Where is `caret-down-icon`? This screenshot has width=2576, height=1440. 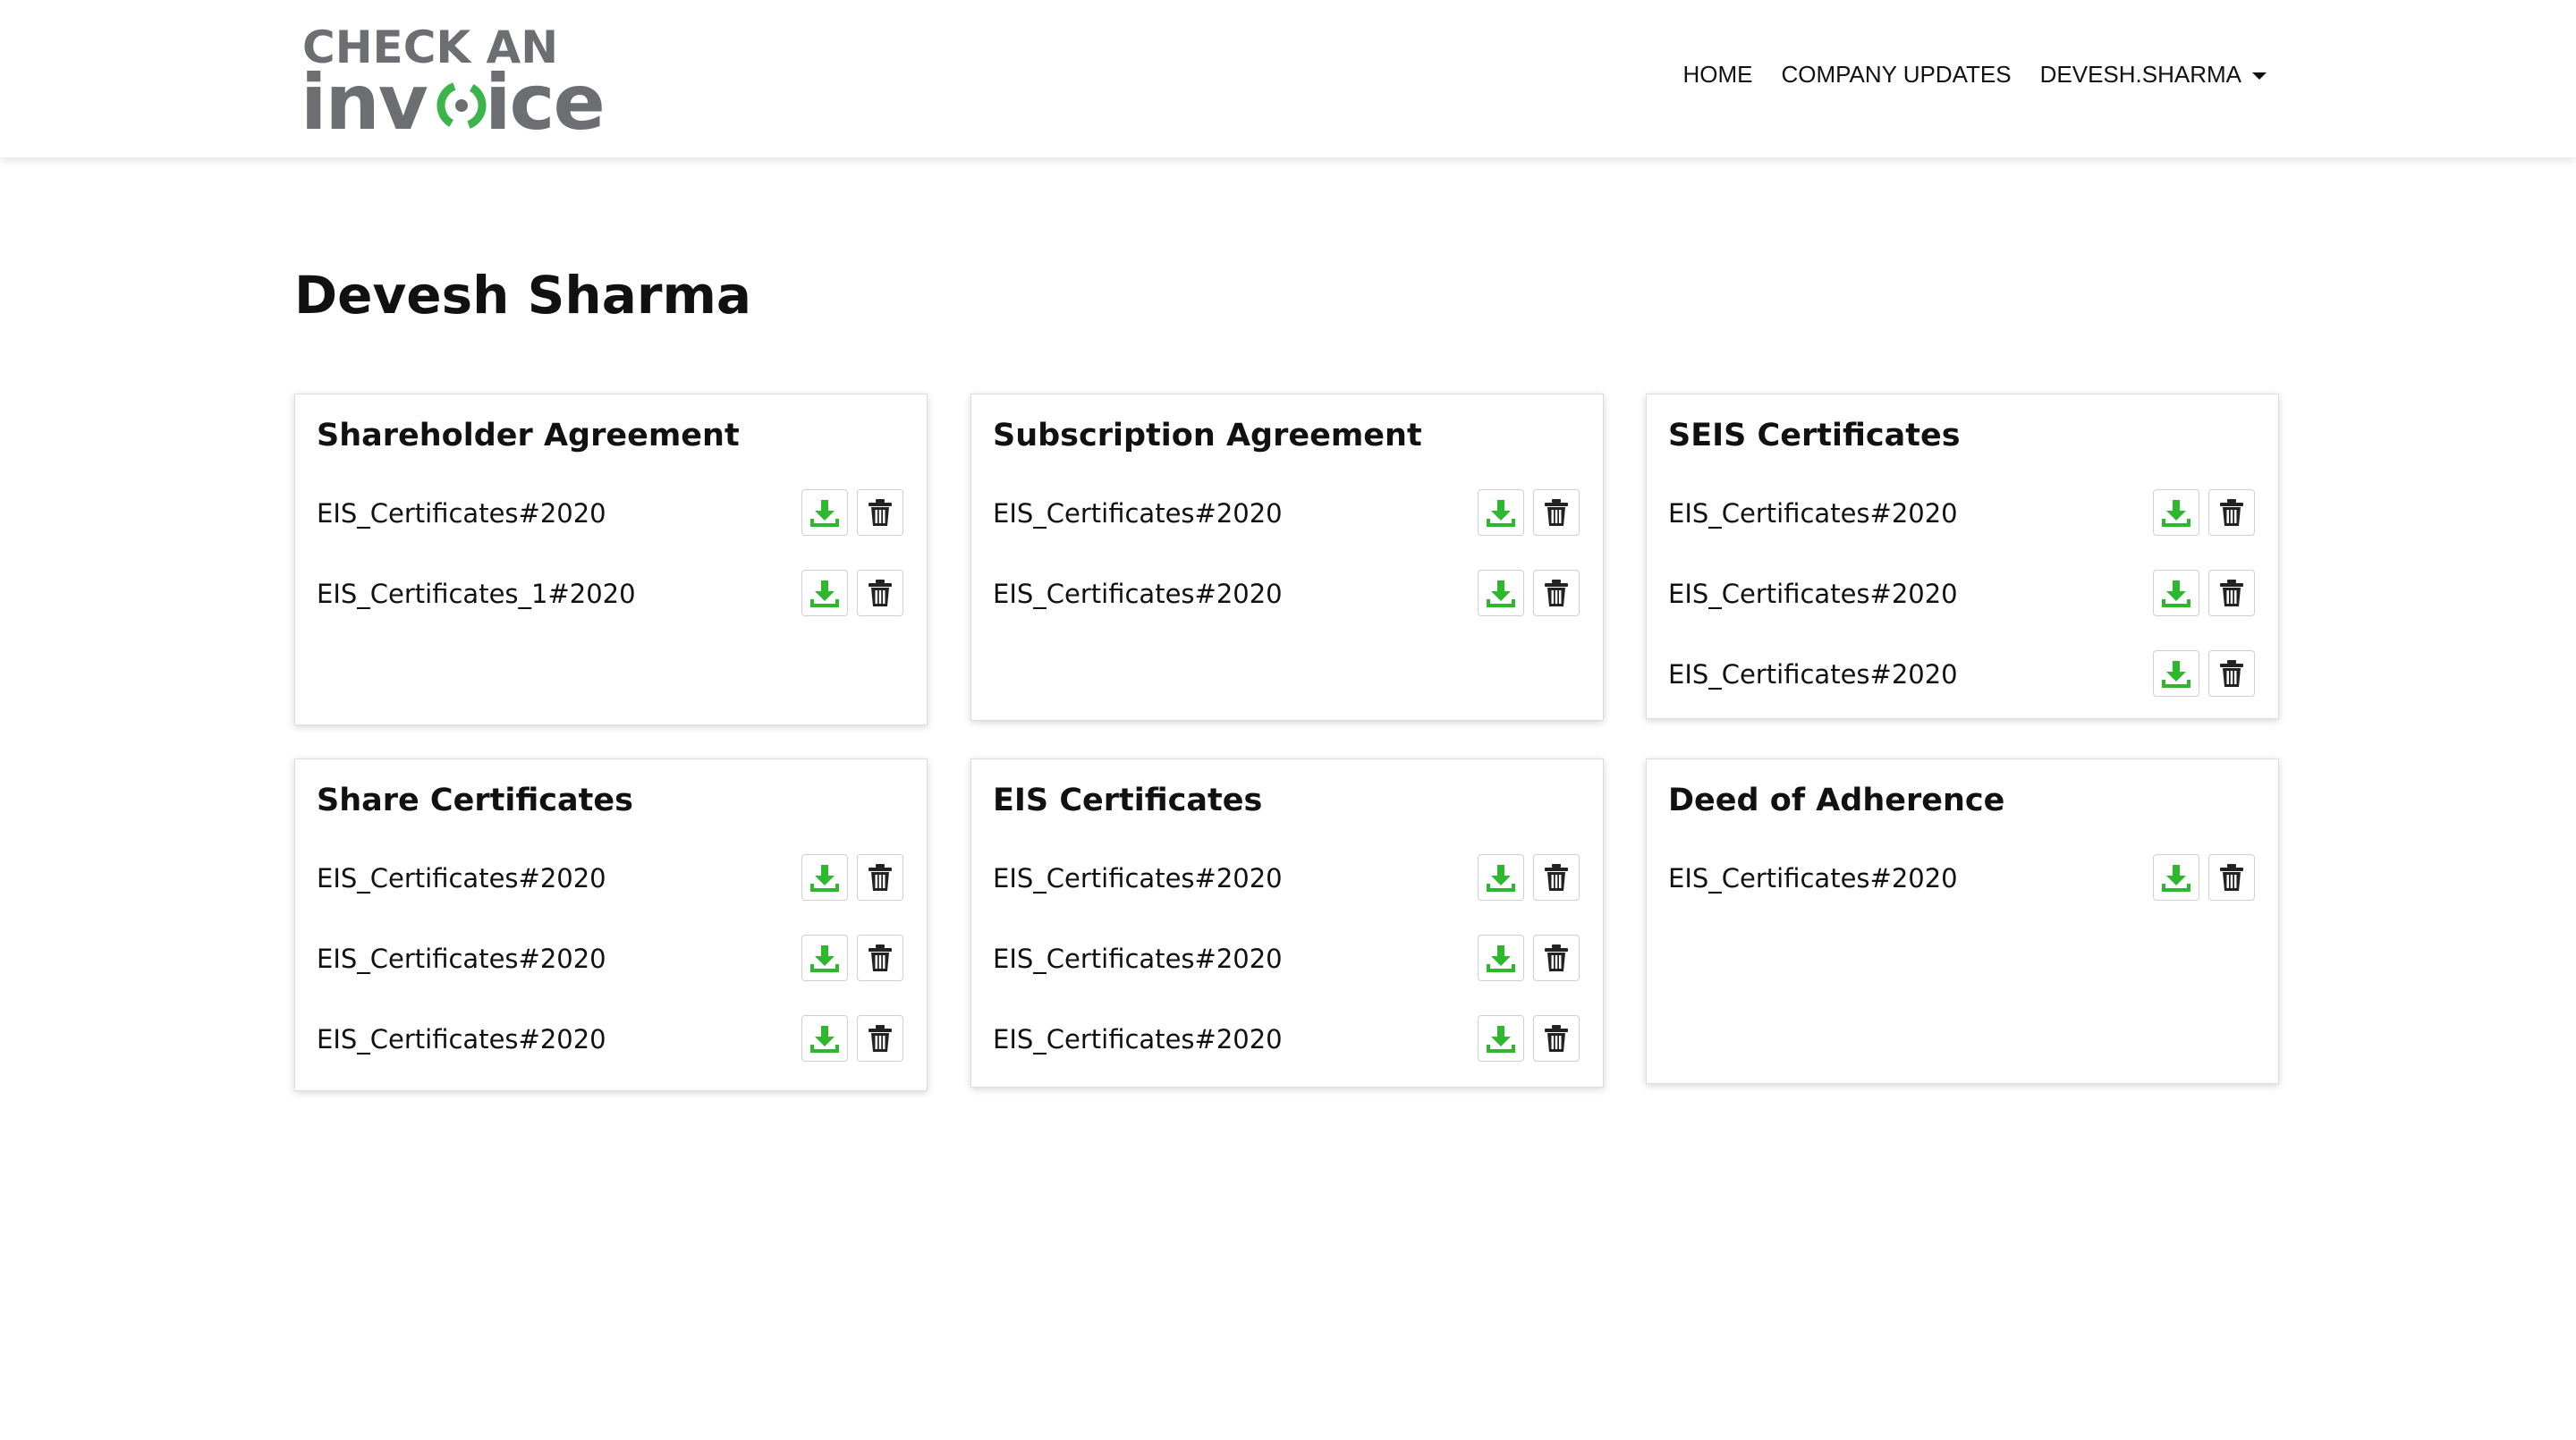
caret-down-icon is located at coordinates (2259, 76).